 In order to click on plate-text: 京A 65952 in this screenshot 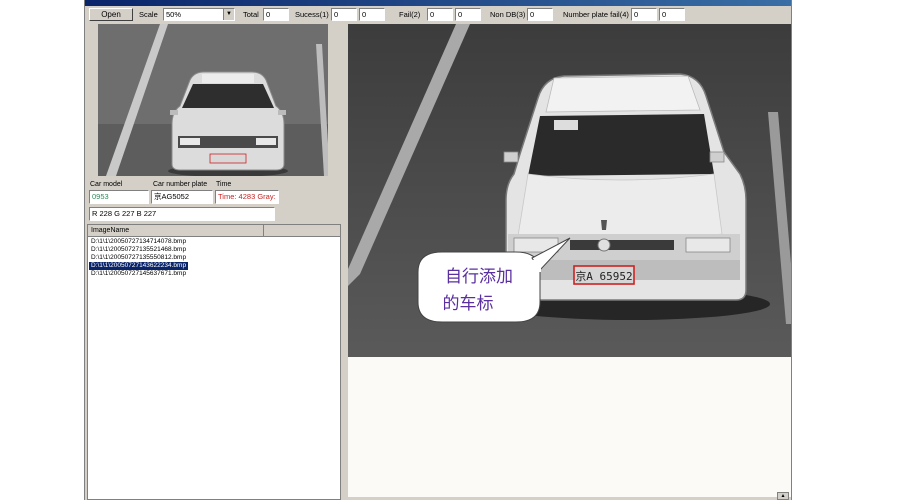, I will do `click(603, 276)`.